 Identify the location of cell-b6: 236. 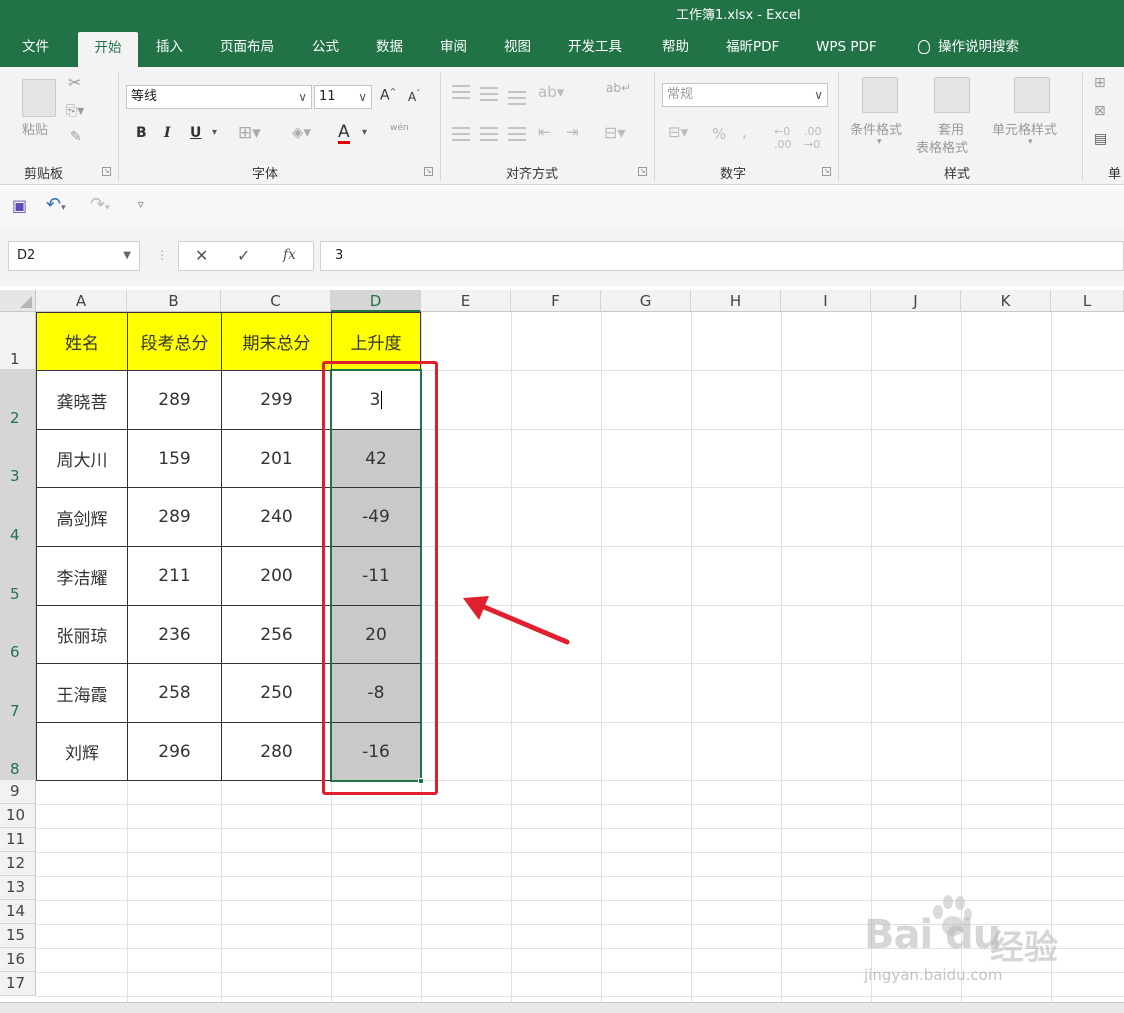
(174, 634).